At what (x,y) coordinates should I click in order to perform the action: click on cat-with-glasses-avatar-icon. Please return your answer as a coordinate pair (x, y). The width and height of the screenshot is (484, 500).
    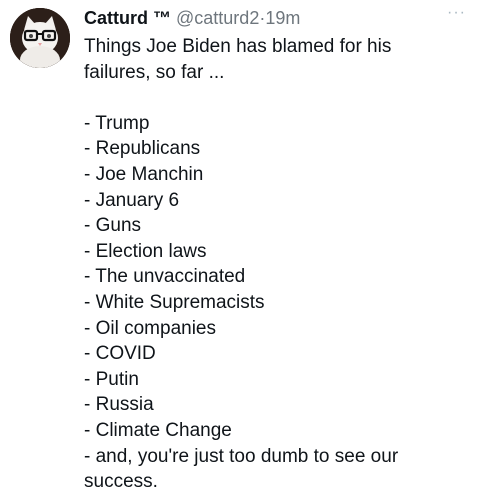
    Looking at the image, I should click on (40, 38).